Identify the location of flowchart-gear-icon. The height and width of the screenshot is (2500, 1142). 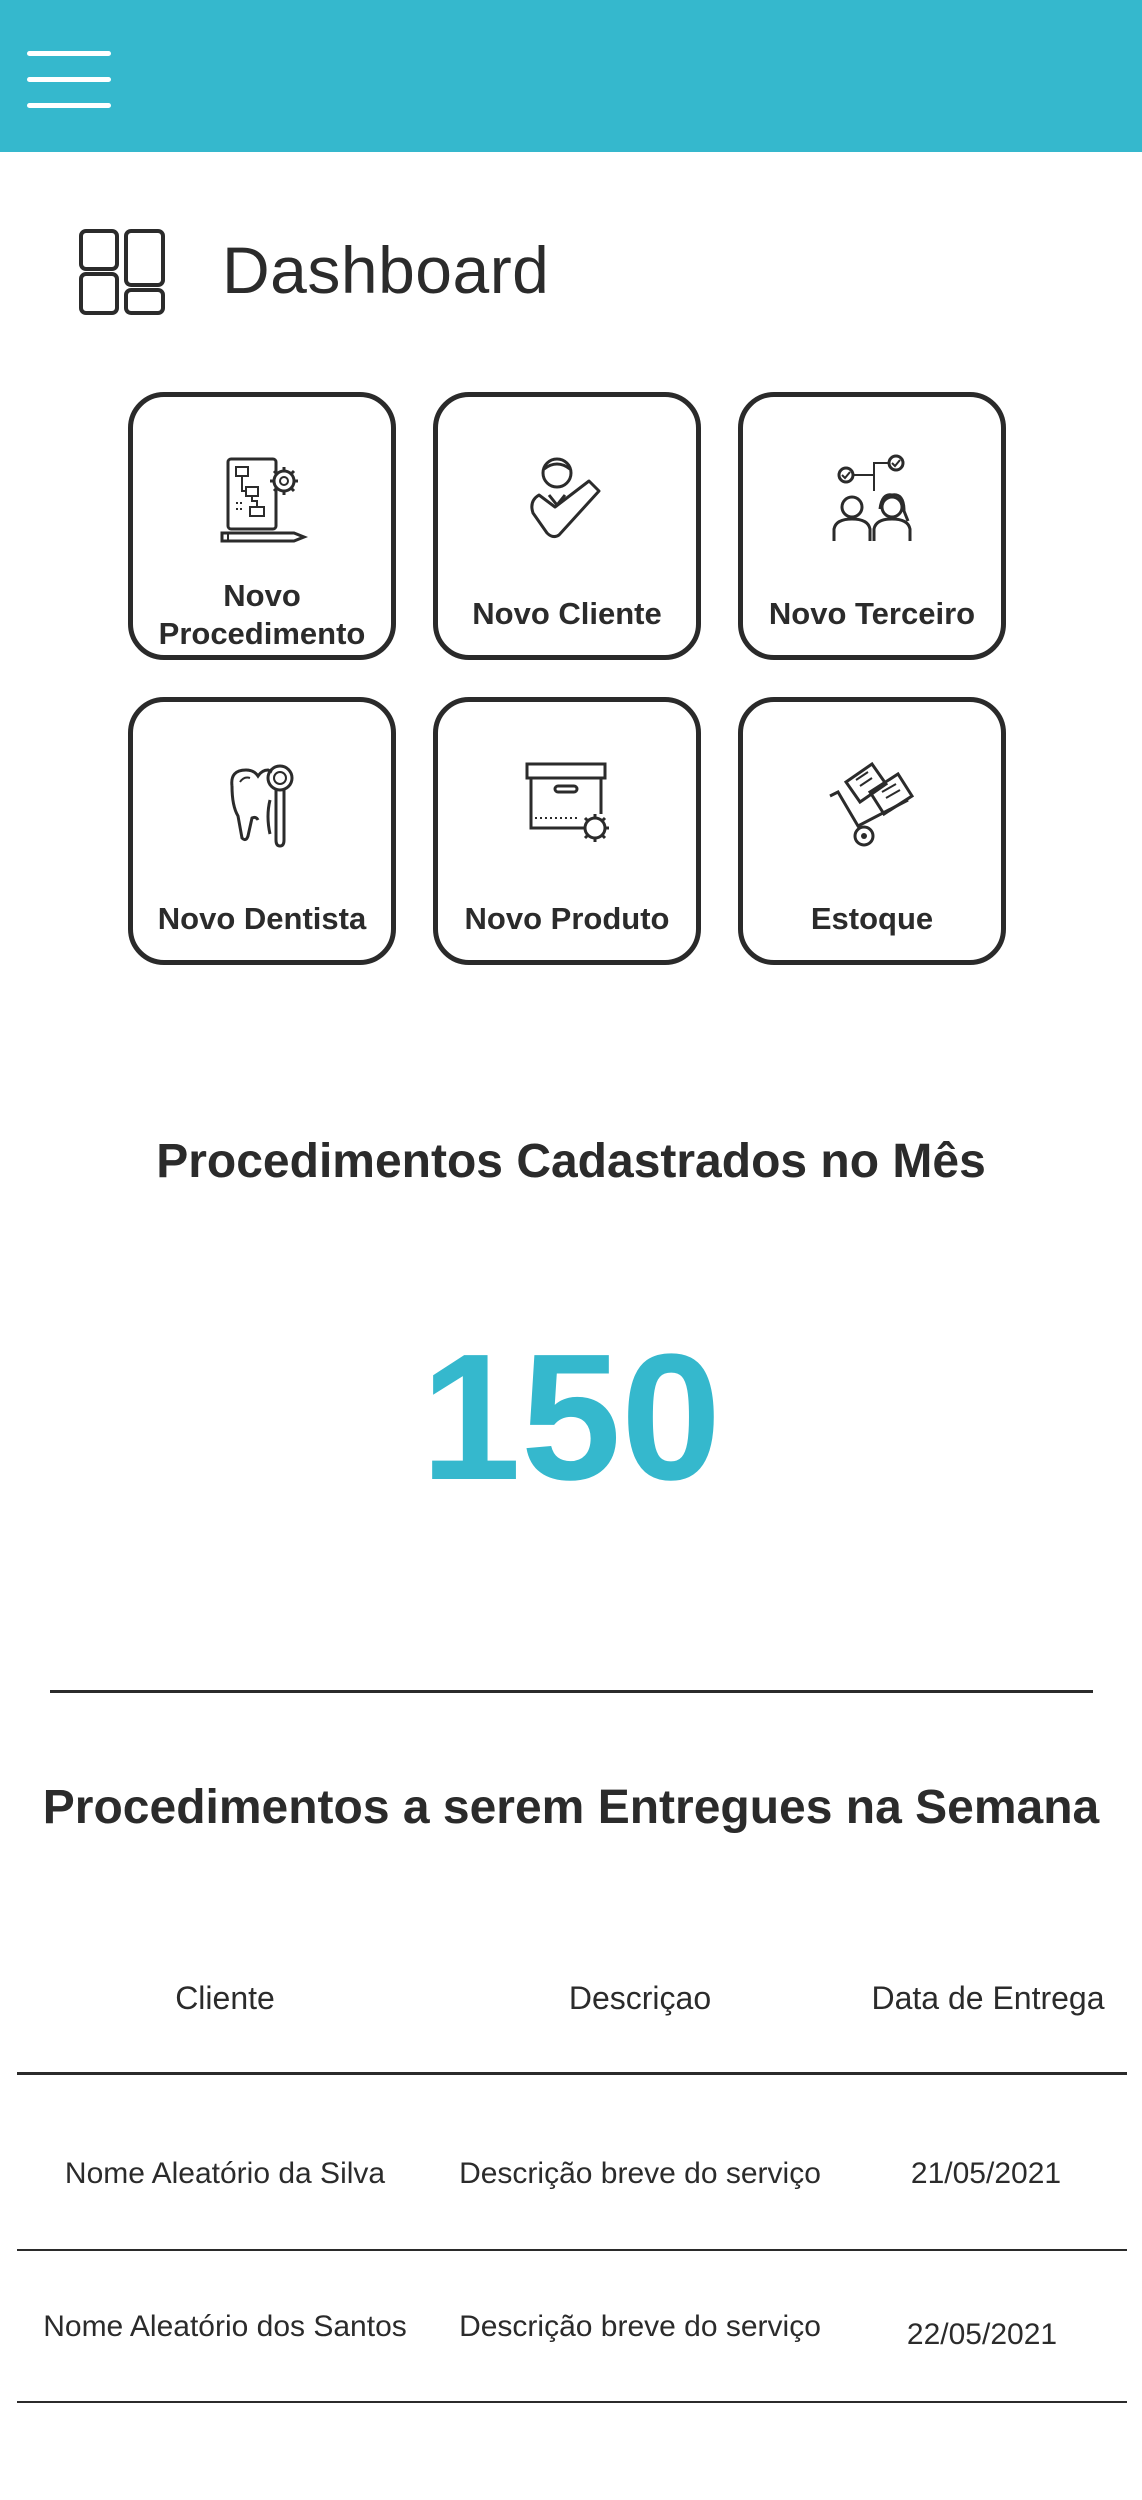
(264, 500).